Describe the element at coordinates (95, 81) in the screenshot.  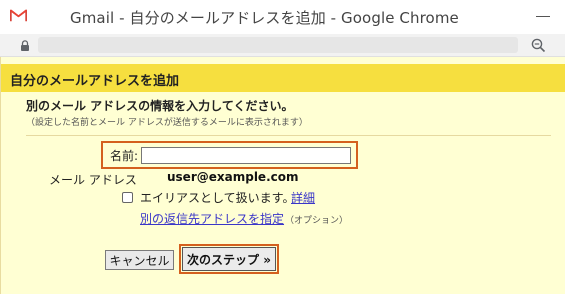
I see `dialog-title: 自分のメールアドレスを追加` at that location.